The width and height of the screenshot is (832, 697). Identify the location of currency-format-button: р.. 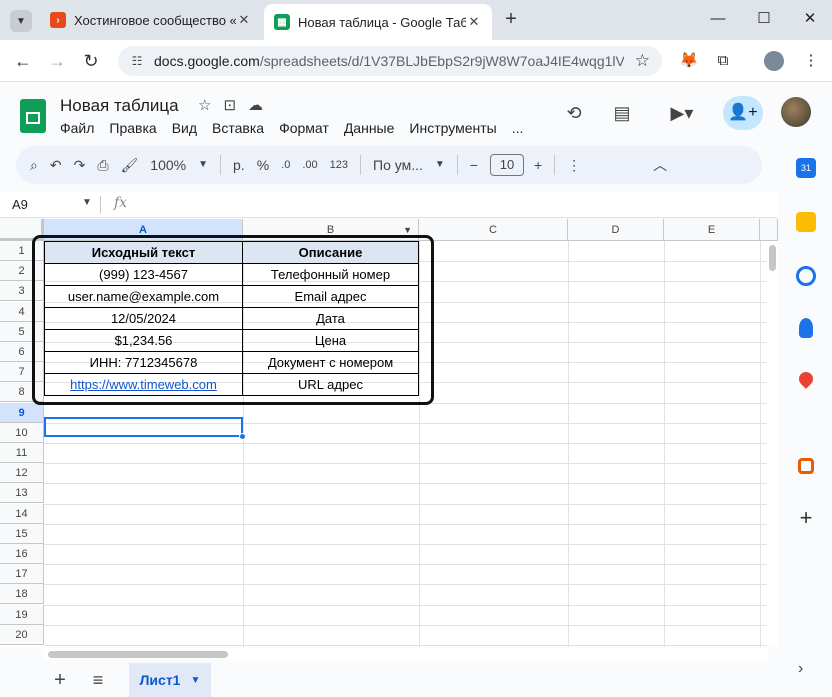
(239, 165).